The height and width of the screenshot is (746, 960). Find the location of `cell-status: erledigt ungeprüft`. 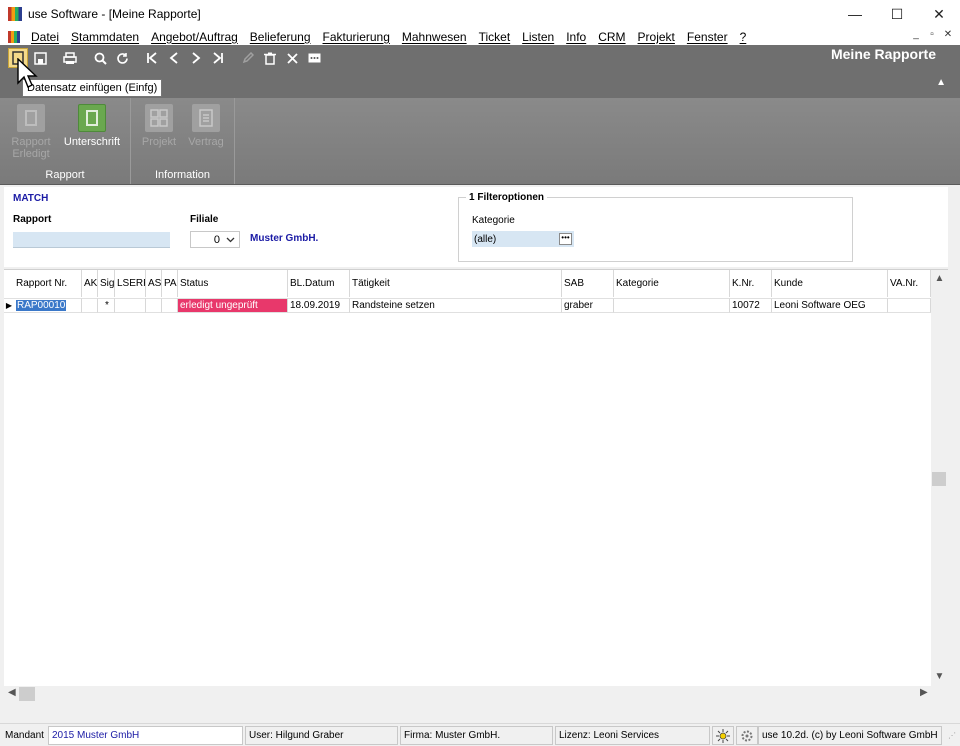

cell-status: erledigt ungeprüft is located at coordinates (233, 305).